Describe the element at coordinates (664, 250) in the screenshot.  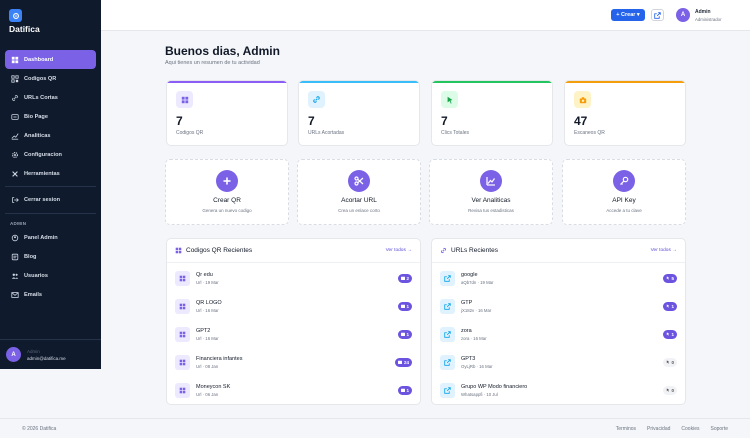
I see `view-all-urls-link: Ver todos →` at that location.